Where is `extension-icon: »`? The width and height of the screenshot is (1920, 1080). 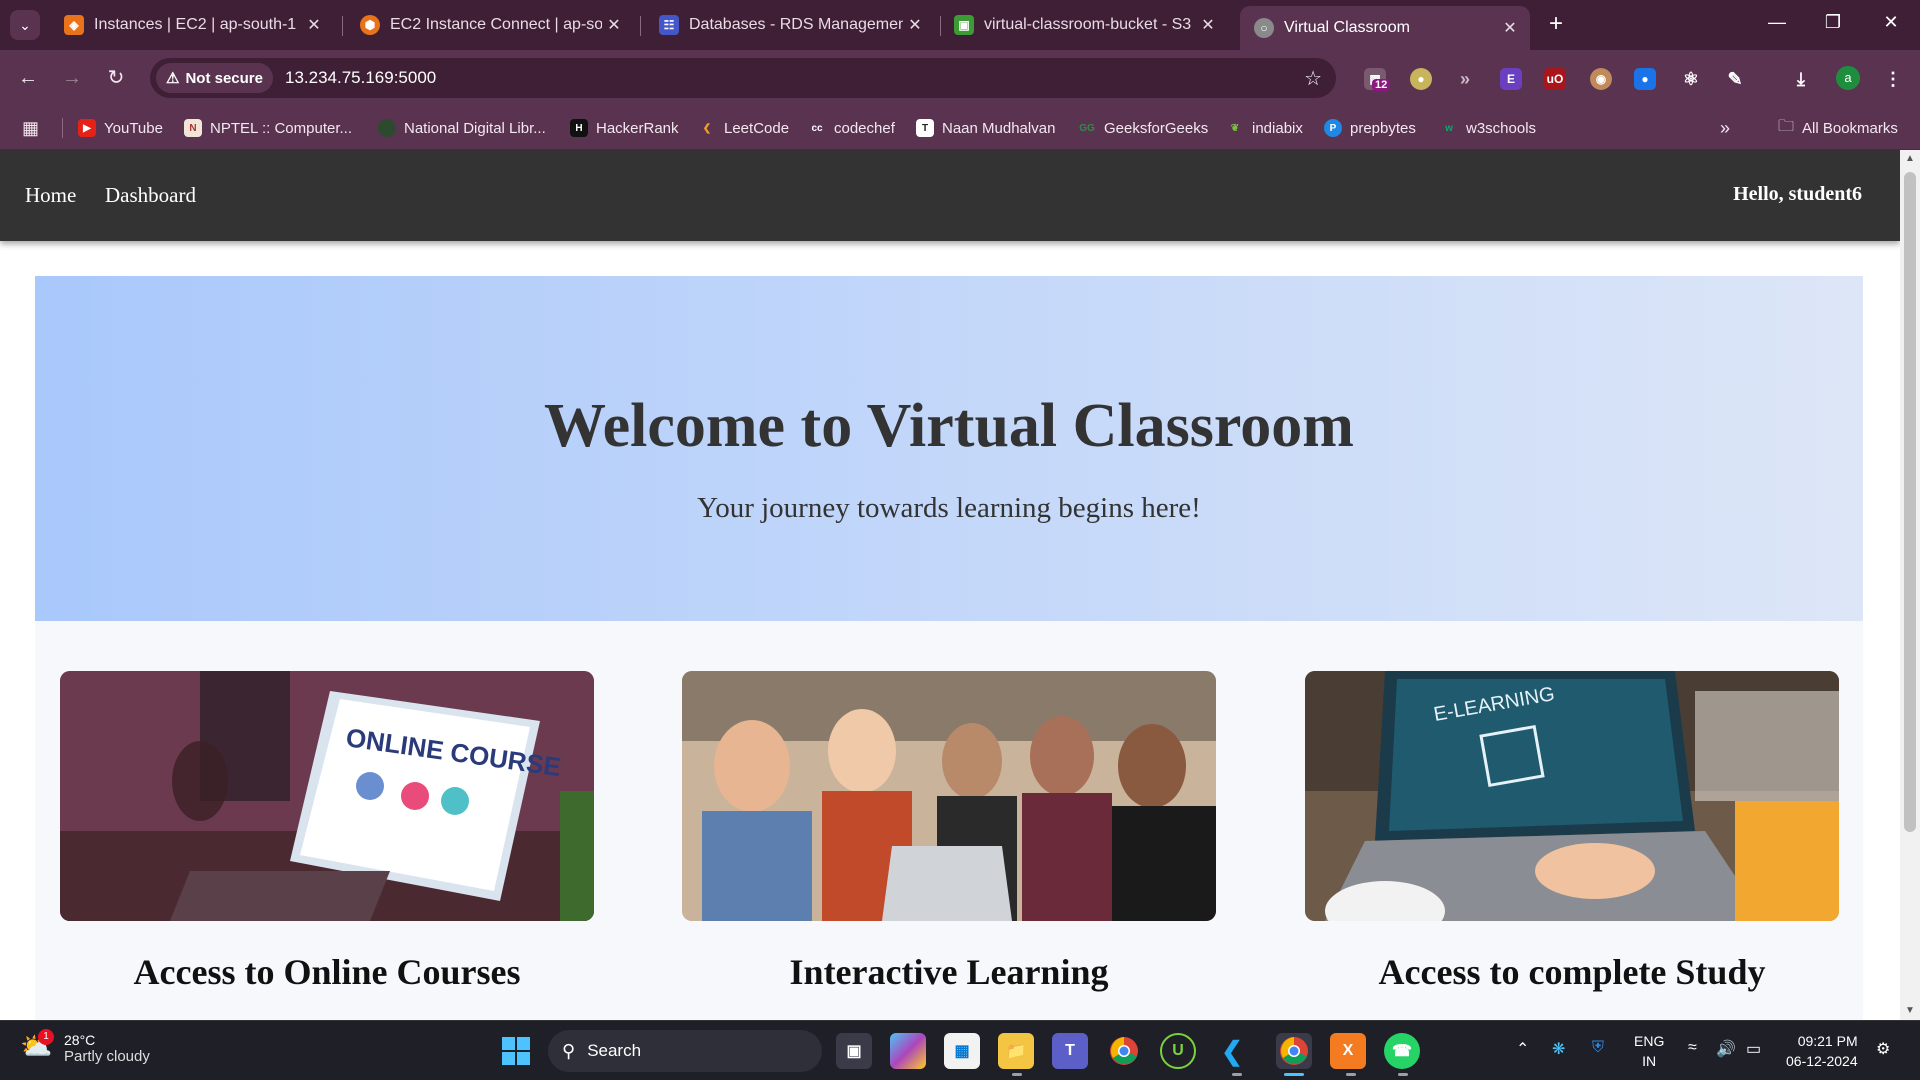
extension-icon: » is located at coordinates (1465, 79).